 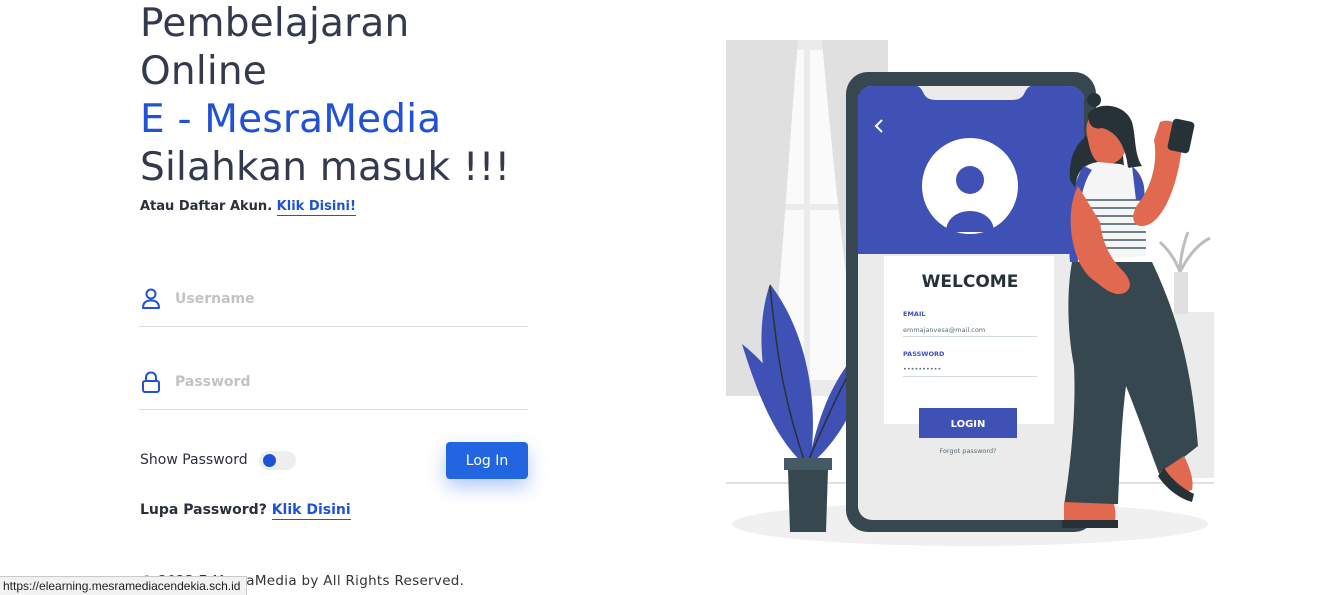 I want to click on hero-line-2: Online, so click(x=203, y=71).